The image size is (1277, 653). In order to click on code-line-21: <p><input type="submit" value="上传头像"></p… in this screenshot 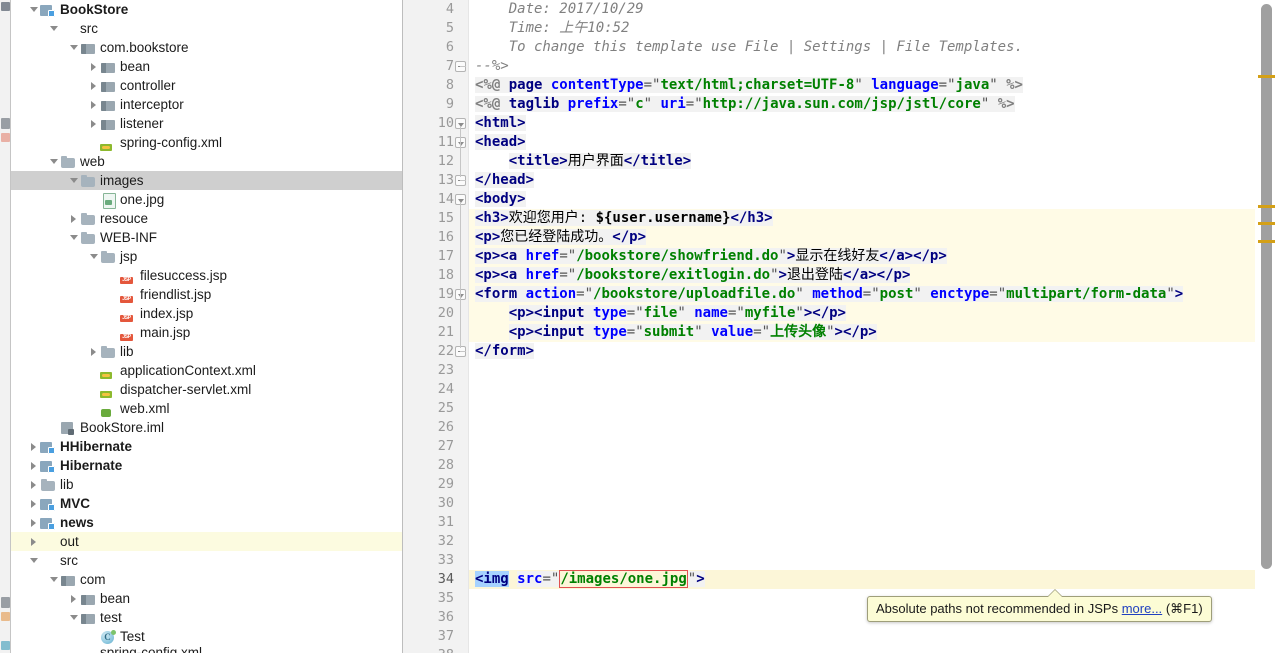, I will do `click(673, 332)`.